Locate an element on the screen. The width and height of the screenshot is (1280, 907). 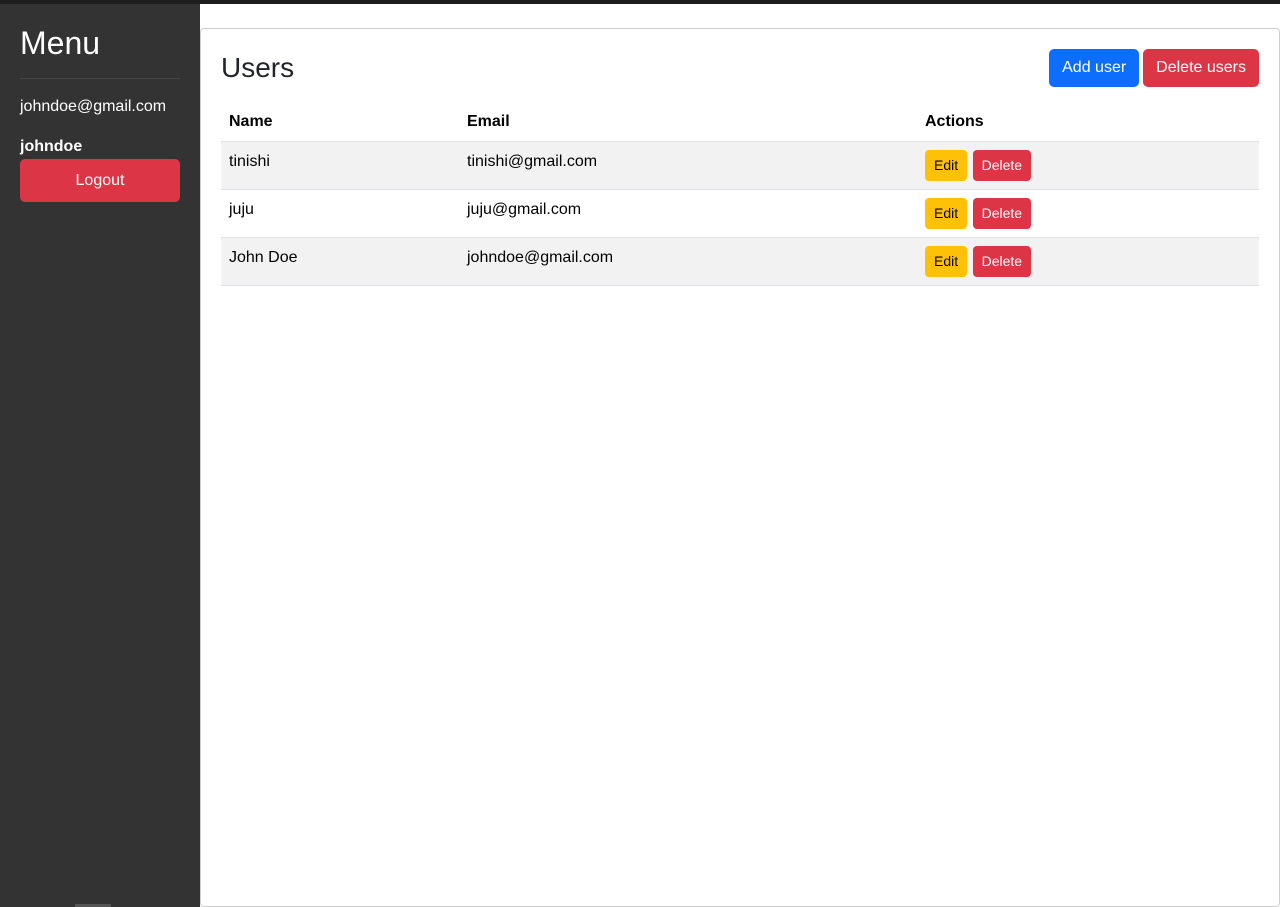
current-username: johndoe is located at coordinates (51, 146).